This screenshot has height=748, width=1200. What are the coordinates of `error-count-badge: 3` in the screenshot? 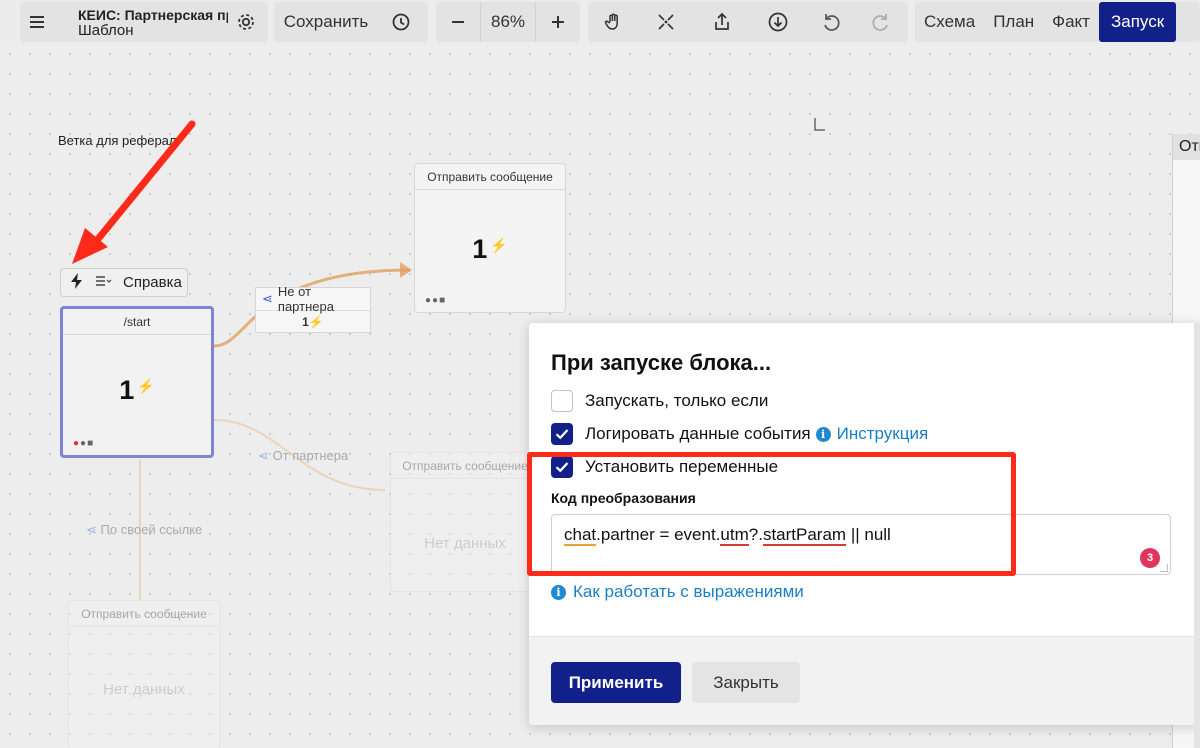 It's located at (1150, 558).